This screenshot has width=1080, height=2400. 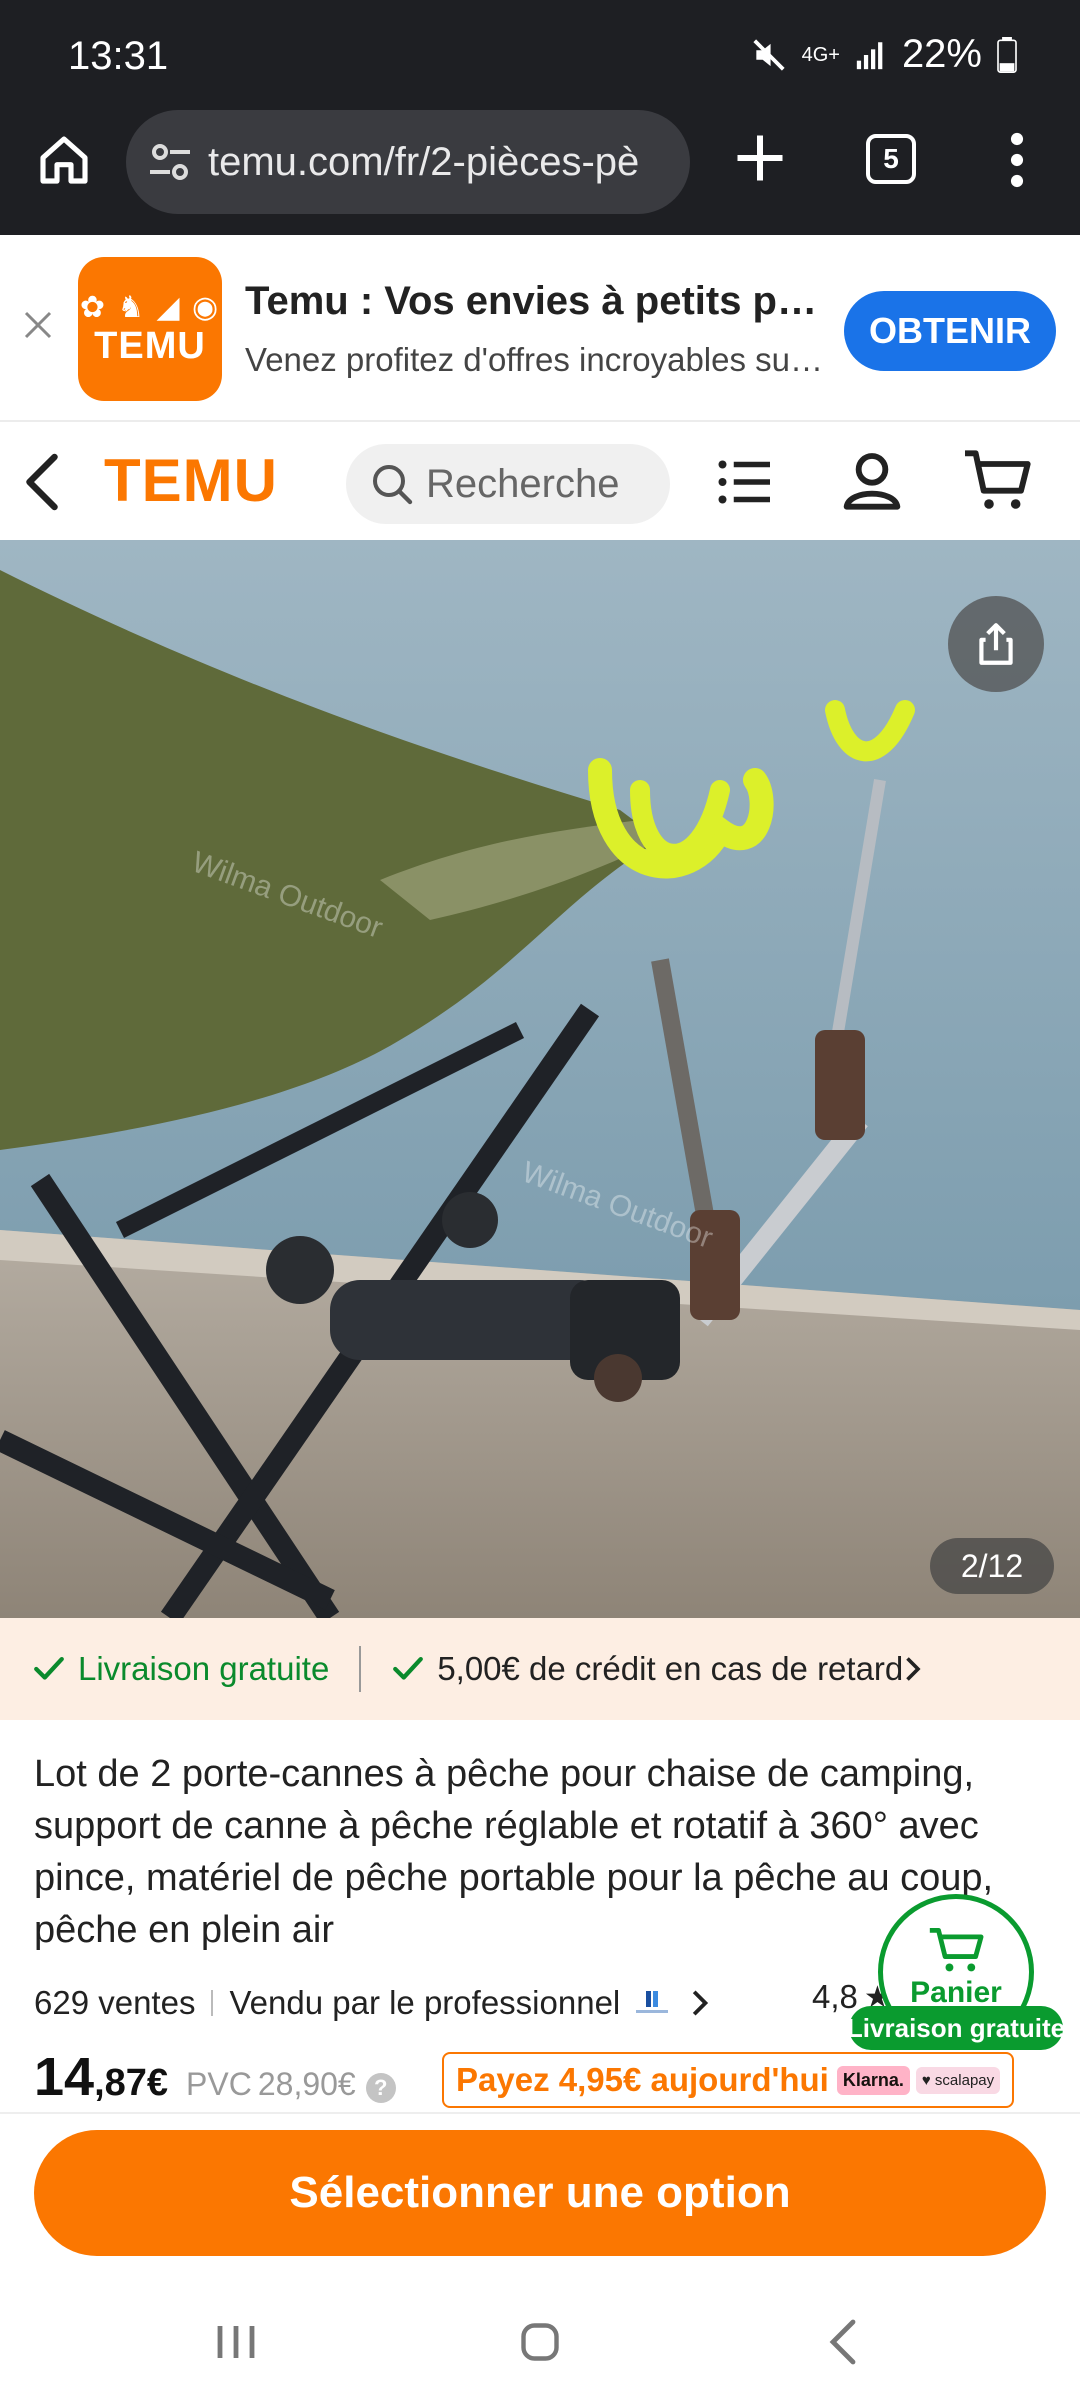 I want to click on mute-icon, so click(x=768, y=54).